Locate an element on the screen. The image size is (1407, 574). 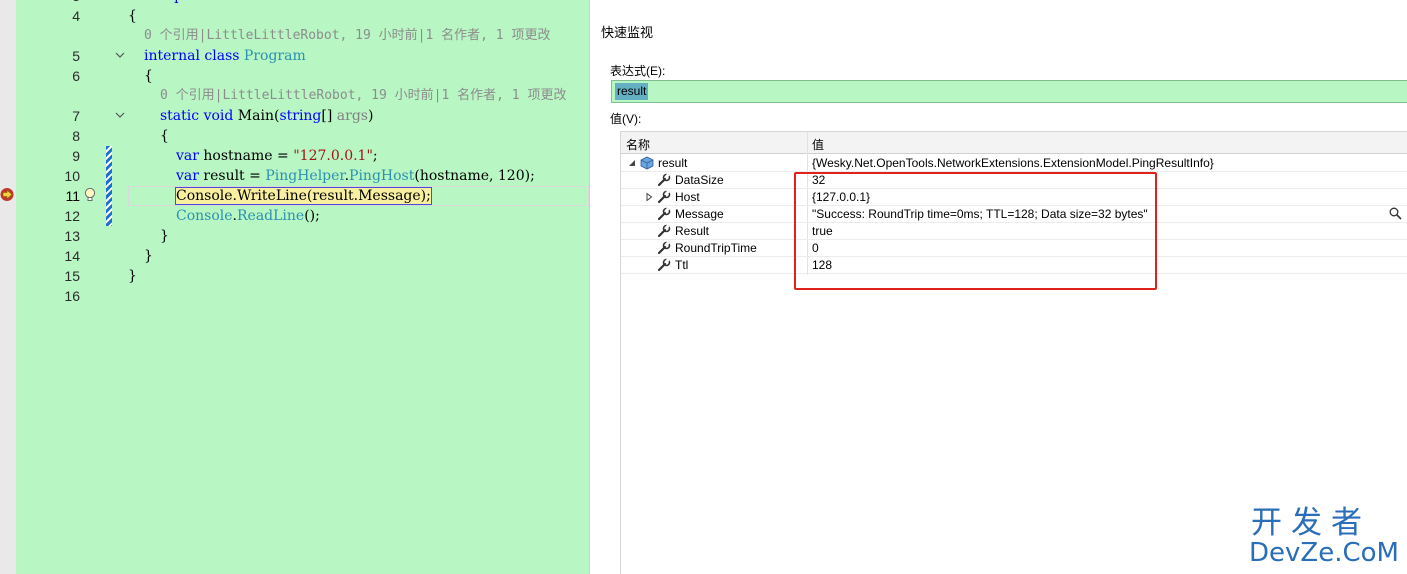
expression-field: result is located at coordinates (1009, 91).